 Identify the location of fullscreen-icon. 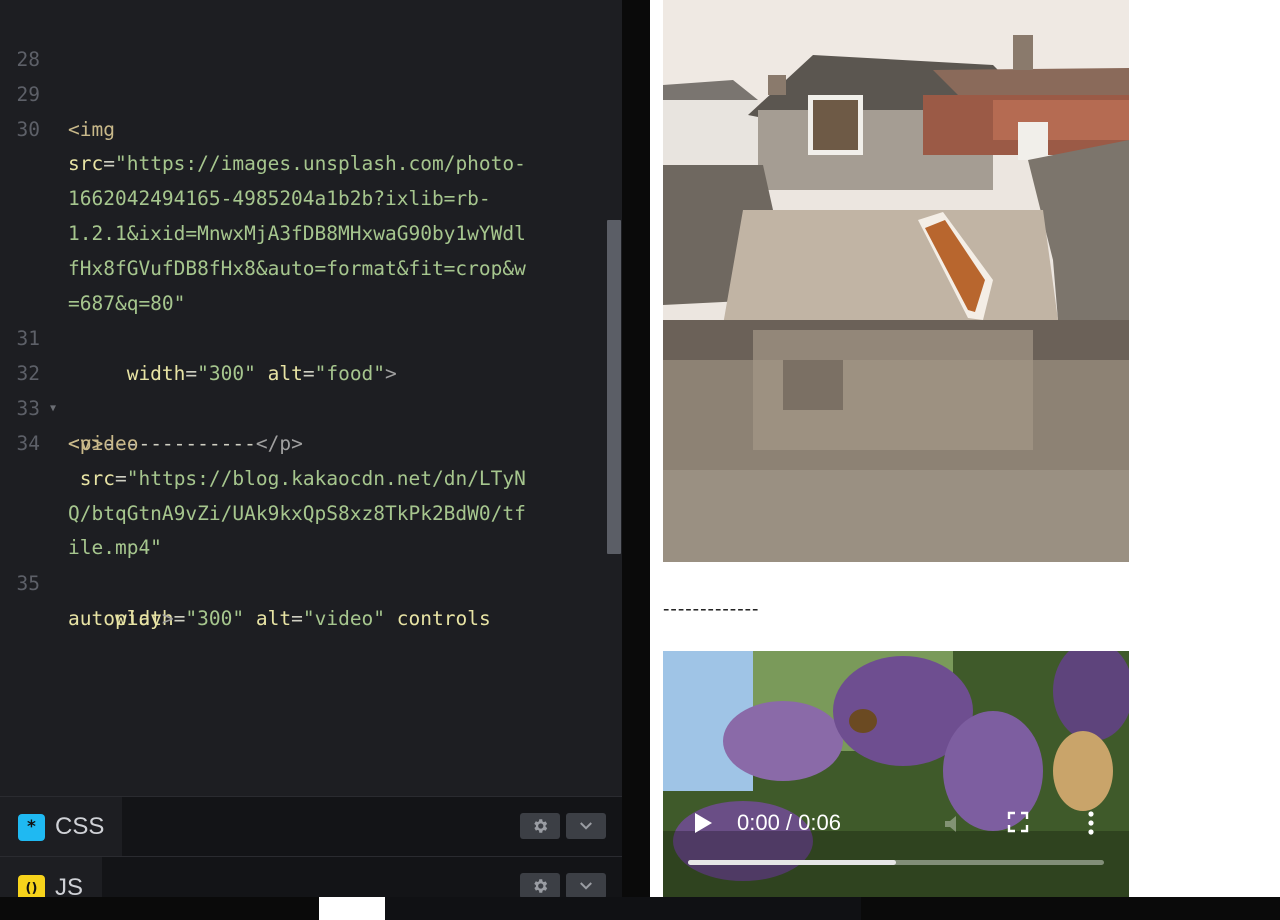
(1018, 822).